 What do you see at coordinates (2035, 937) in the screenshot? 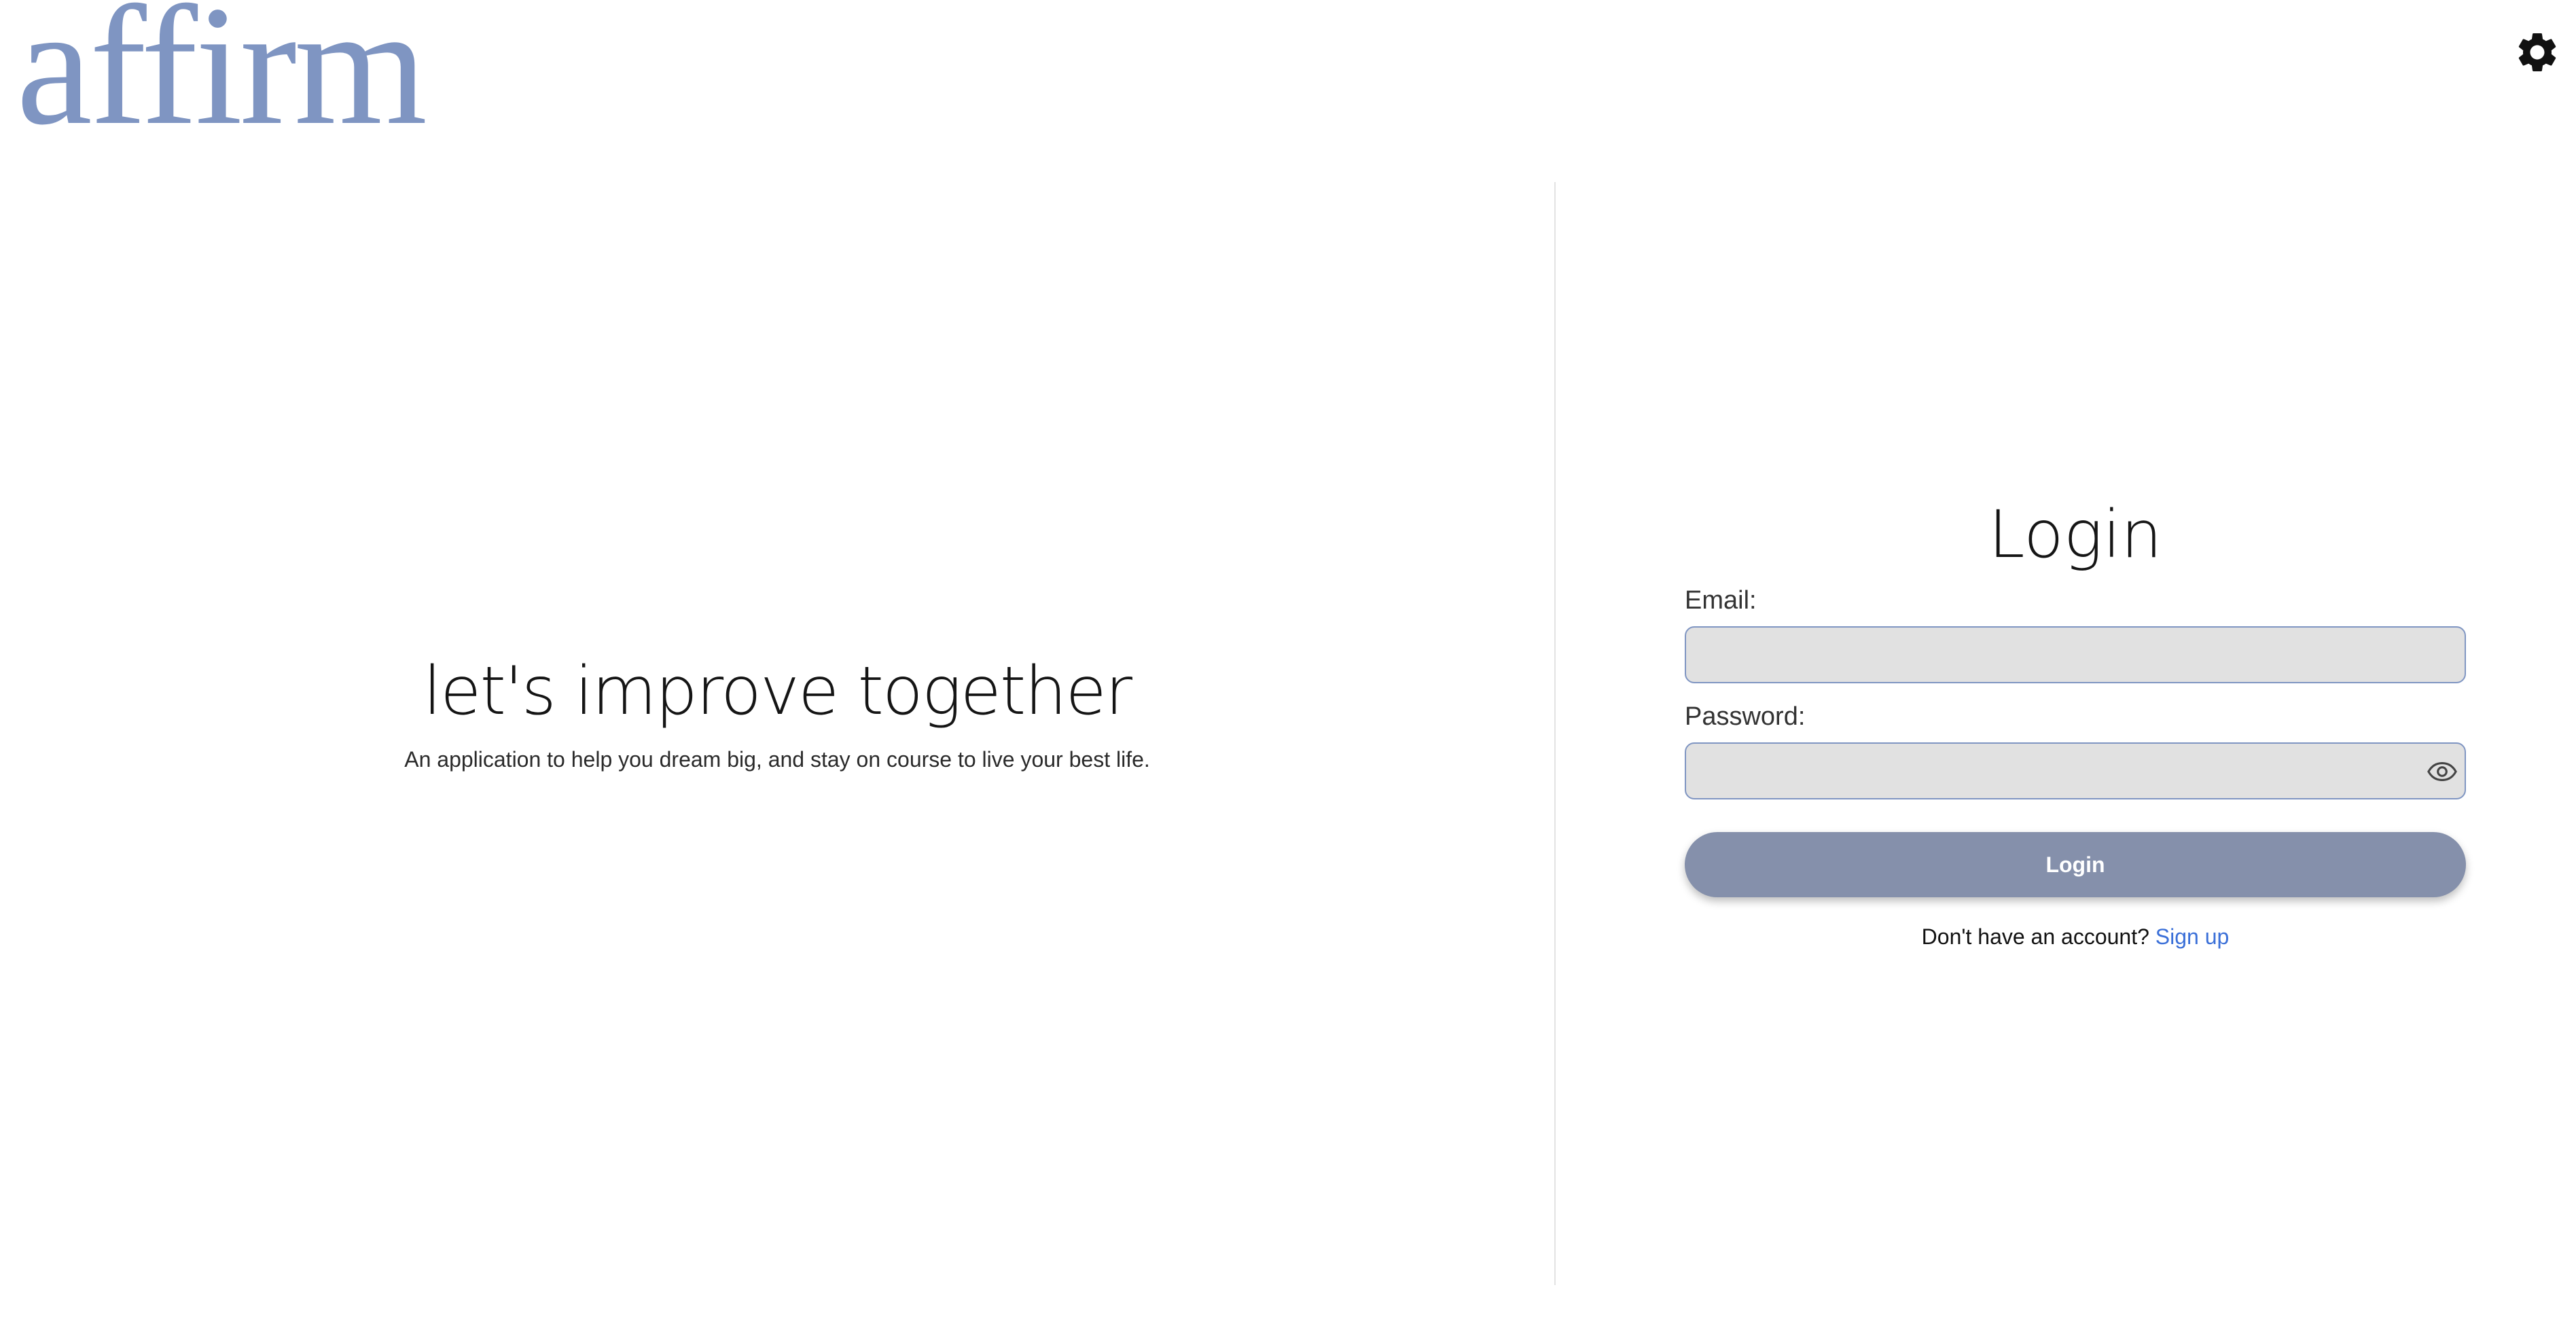
I see `signup-prompt-text: Don't have an account?` at bounding box center [2035, 937].